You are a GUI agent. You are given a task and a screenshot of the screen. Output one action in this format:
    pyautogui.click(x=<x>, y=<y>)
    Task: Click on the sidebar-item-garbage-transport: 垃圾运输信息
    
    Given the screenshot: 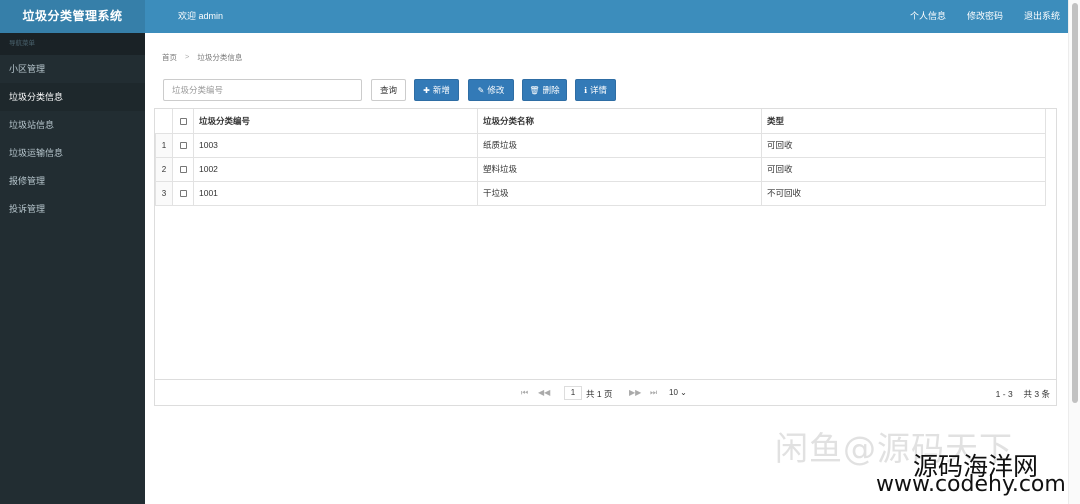 What is the action you would take?
    pyautogui.click(x=72, y=153)
    